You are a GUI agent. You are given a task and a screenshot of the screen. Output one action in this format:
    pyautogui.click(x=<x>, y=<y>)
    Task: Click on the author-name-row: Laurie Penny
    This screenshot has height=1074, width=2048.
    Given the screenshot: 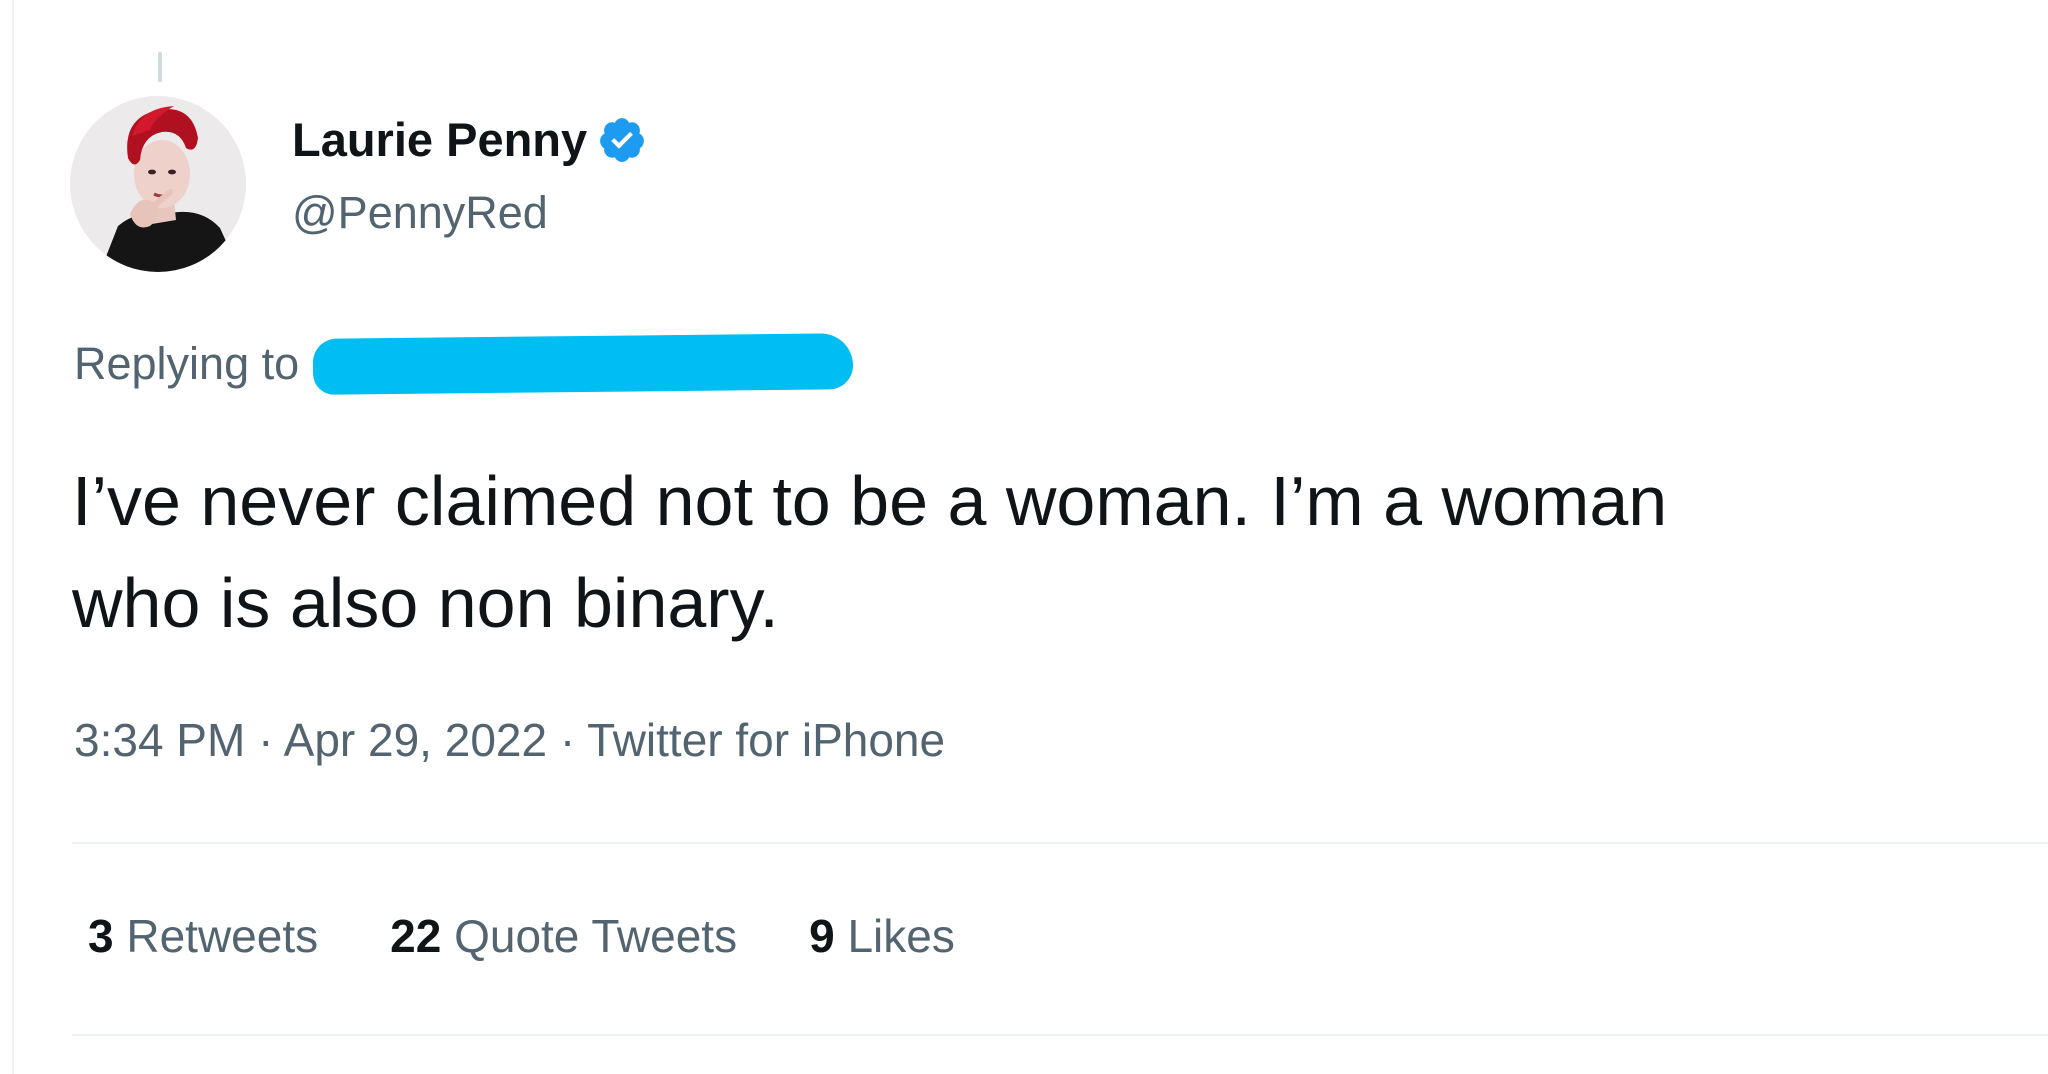 What is the action you would take?
    pyautogui.click(x=469, y=140)
    